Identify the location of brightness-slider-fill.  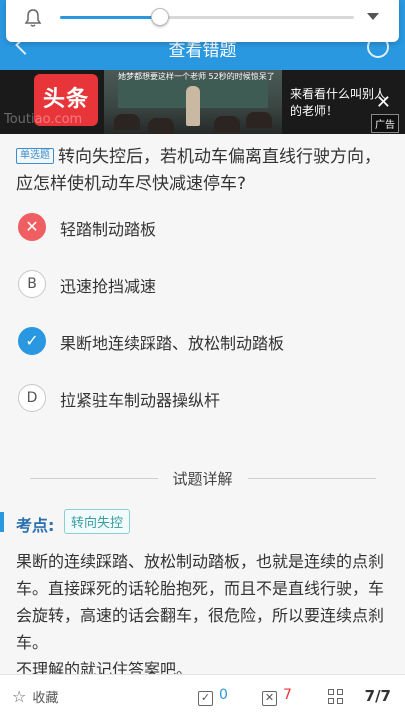
(110, 17).